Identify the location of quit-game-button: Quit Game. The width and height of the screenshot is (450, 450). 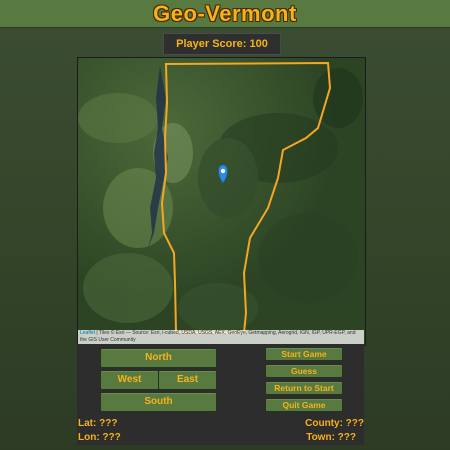
(304, 405).